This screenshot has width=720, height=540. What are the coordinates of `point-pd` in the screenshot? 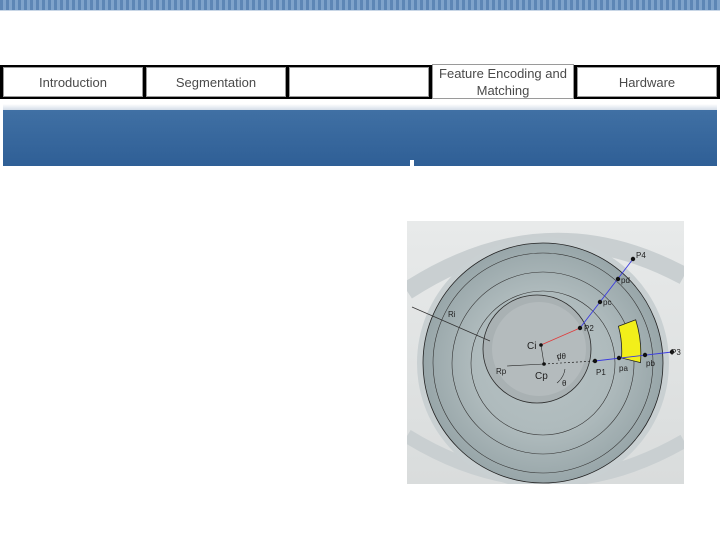 It's located at (618, 279).